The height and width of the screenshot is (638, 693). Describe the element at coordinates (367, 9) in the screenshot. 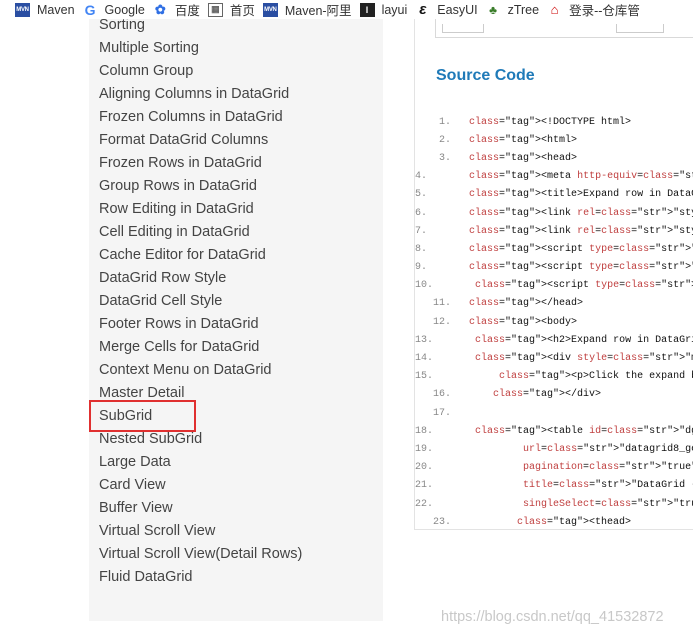

I see `layui-icon: l` at that location.